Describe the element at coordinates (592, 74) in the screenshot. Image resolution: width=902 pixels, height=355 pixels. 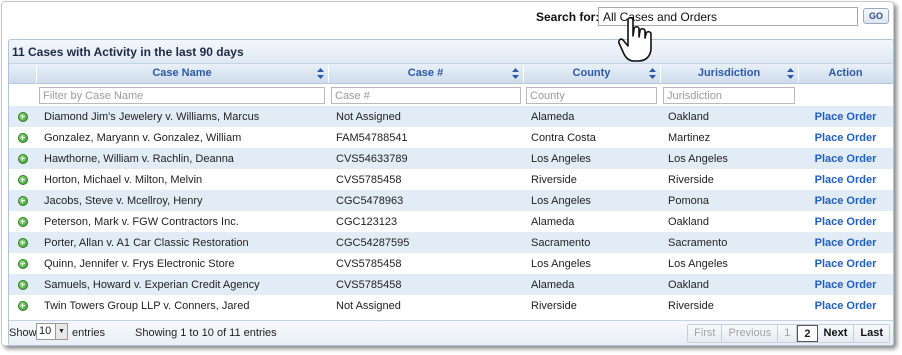
I see `column-header-county: County` at that location.